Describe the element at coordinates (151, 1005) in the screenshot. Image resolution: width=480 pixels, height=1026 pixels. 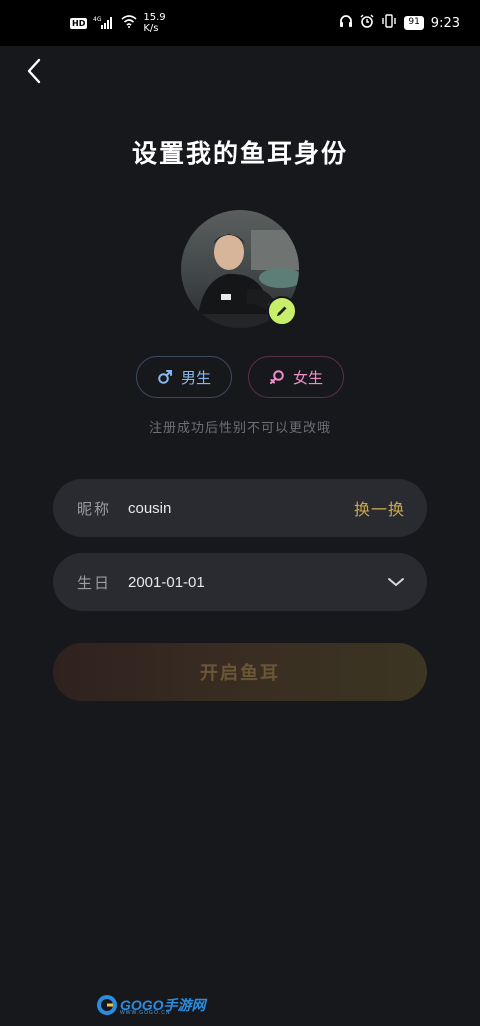
I see `watermark-logo: GOGO手游网 WWW.GOGO.CN` at that location.